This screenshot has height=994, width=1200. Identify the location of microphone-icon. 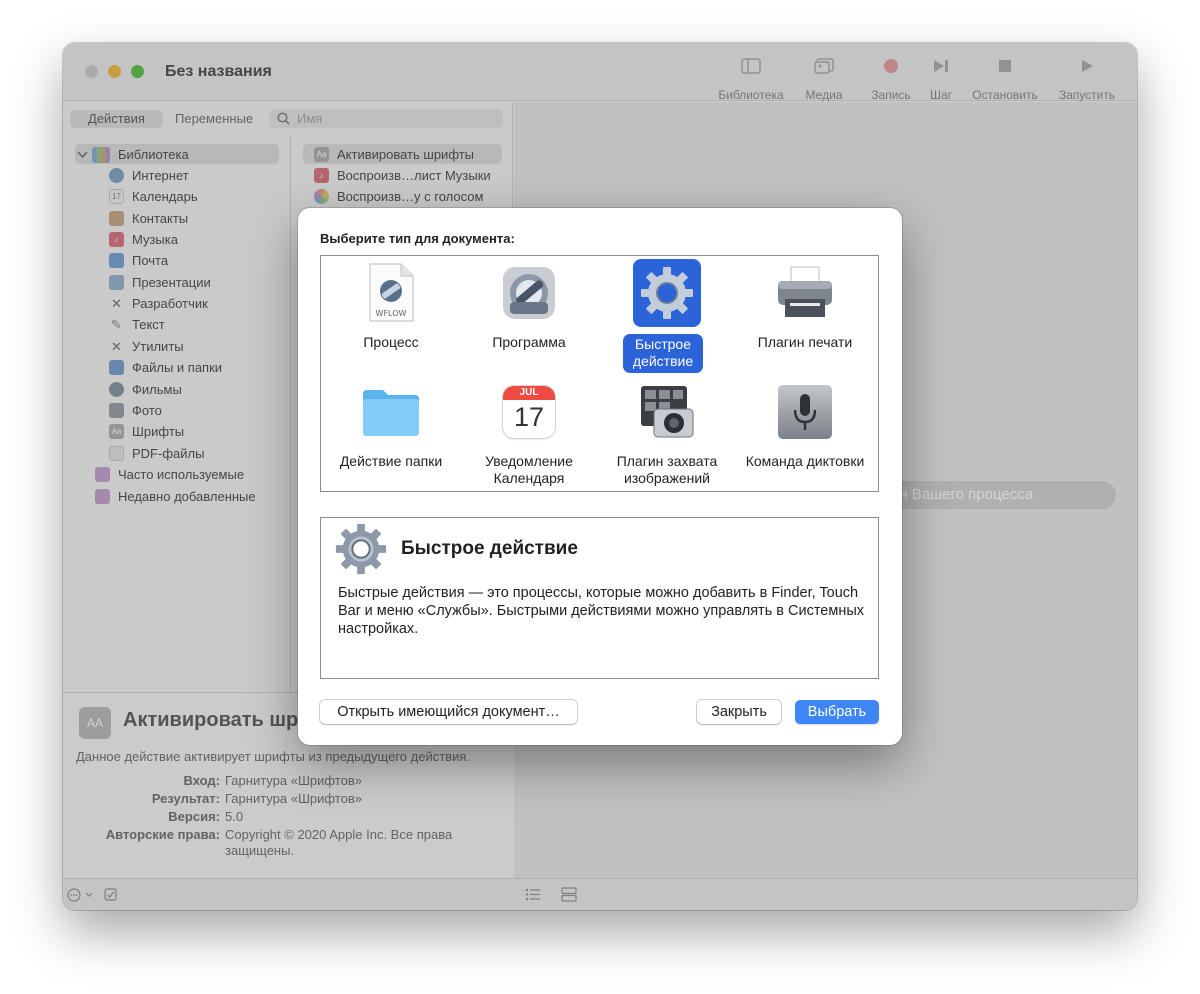
(805, 412).